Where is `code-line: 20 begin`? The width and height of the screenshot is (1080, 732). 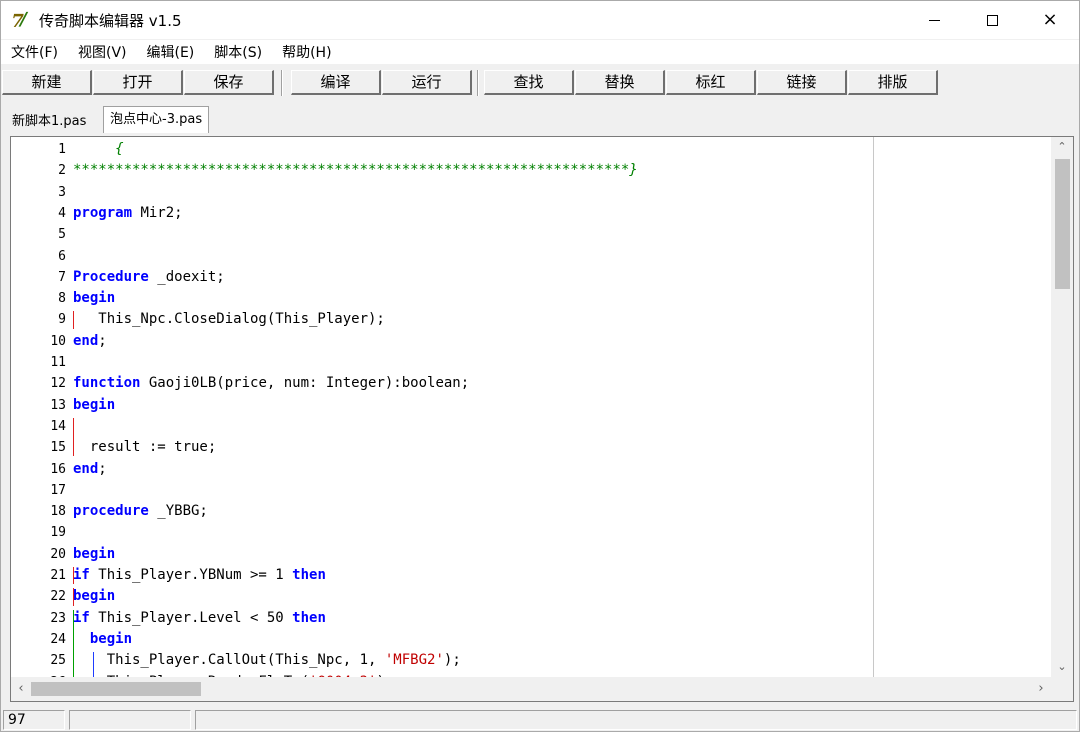 code-line: 20 begin is located at coordinates (531, 554).